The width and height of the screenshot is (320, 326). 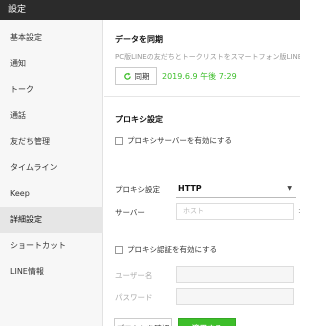 What do you see at coordinates (51, 90) in the screenshot?
I see `sidebar-item-talk: トーク` at bounding box center [51, 90].